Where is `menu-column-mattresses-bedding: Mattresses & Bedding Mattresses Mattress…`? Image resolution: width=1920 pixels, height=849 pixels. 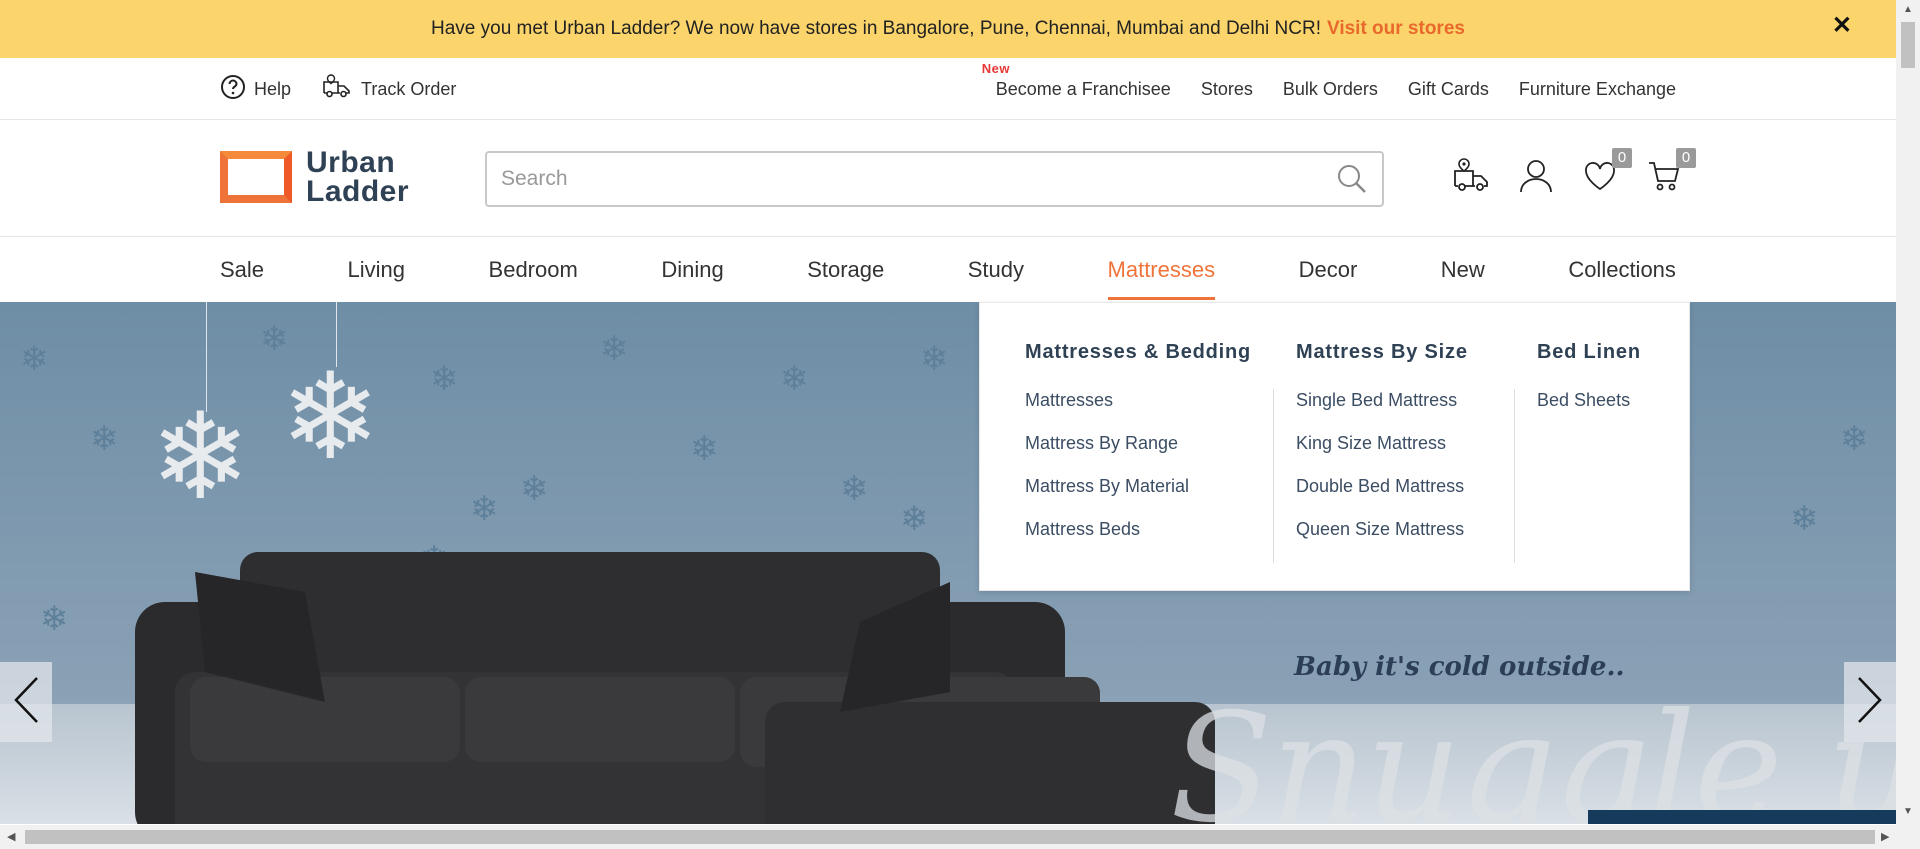
menu-column-mattresses-bedding: Mattresses & Bedding Mattresses Mattress… is located at coordinates (1138, 431).